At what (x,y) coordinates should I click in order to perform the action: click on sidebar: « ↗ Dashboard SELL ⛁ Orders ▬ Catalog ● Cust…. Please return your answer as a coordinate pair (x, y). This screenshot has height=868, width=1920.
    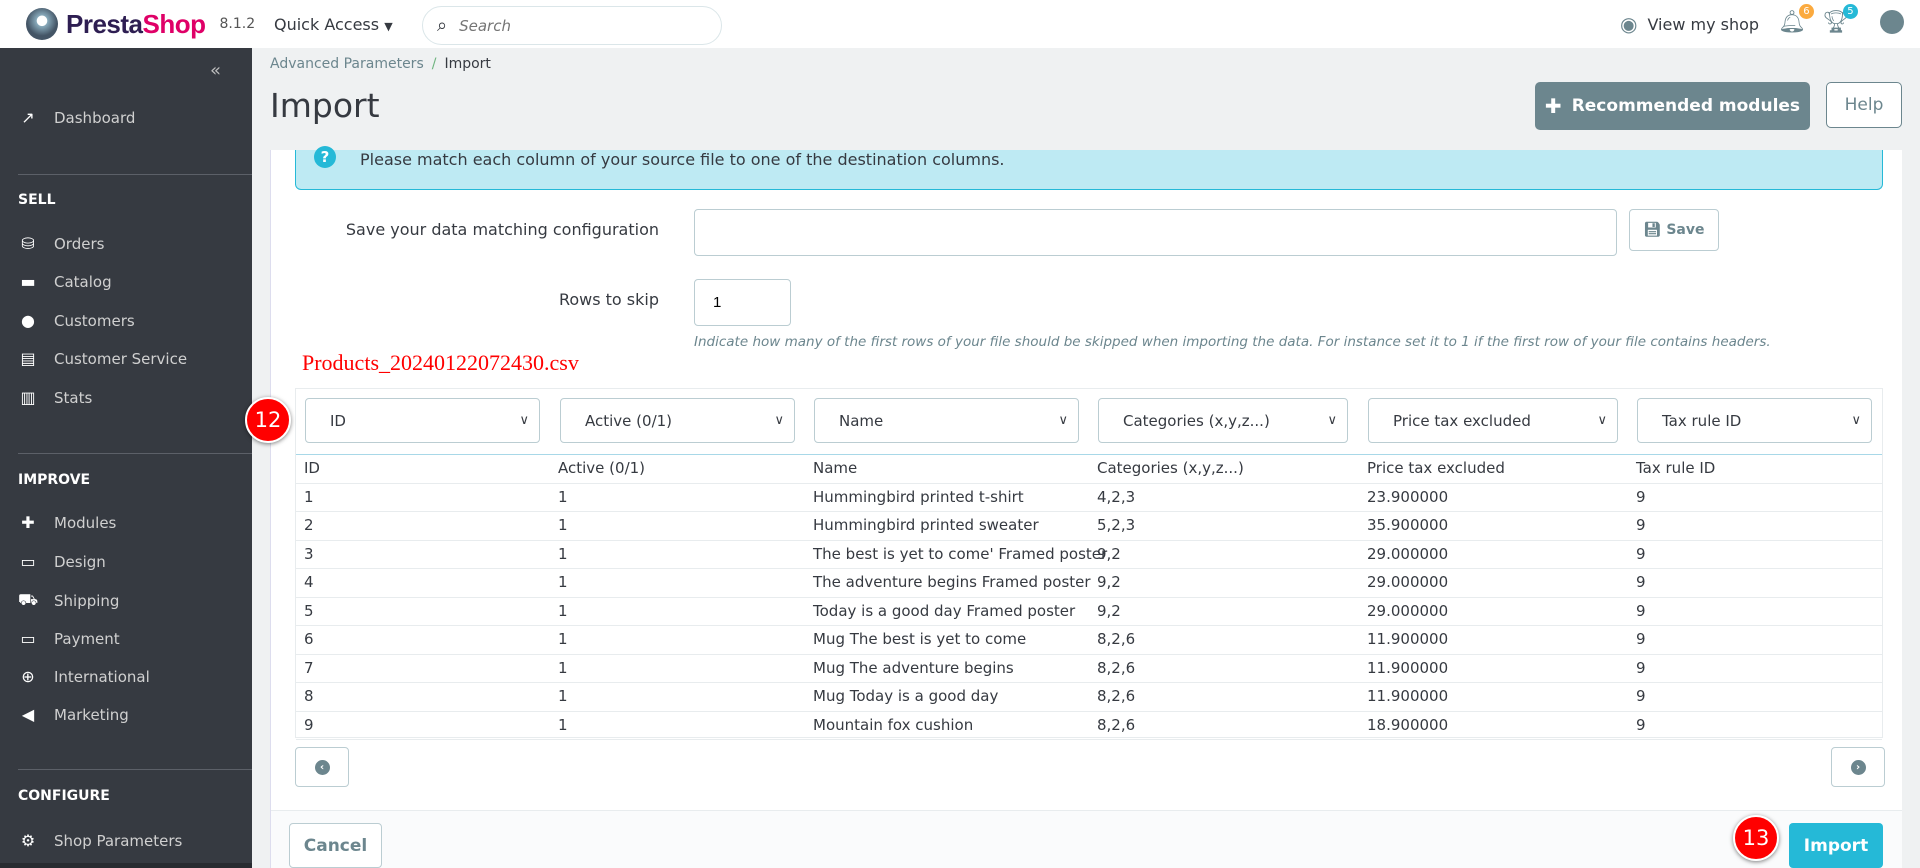
    Looking at the image, I should click on (126, 458).